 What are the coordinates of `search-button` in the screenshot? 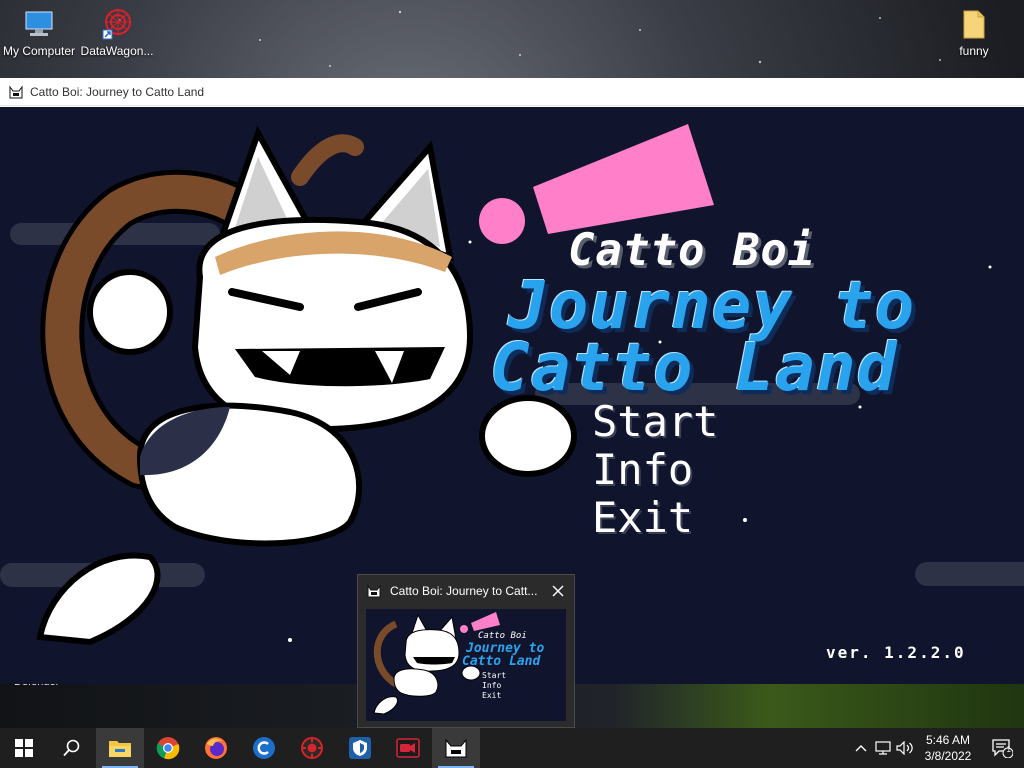 It's located at (72, 748).